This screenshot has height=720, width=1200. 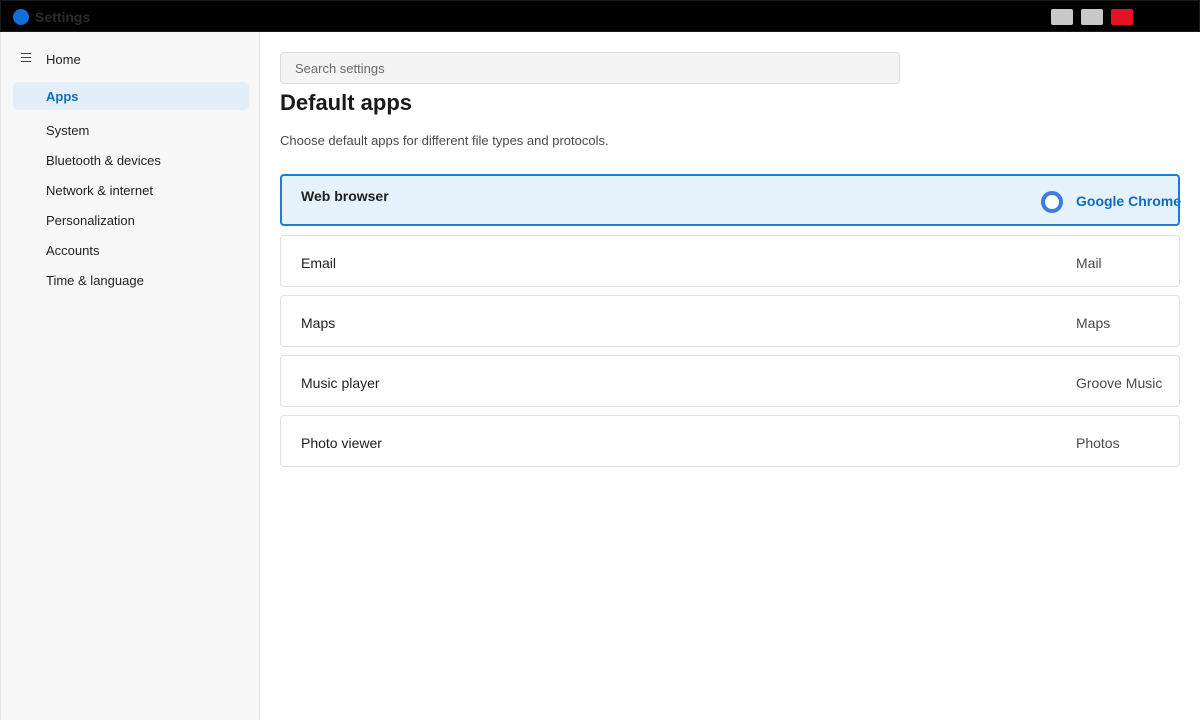 I want to click on row-label: Photo viewer, so click(x=341, y=443).